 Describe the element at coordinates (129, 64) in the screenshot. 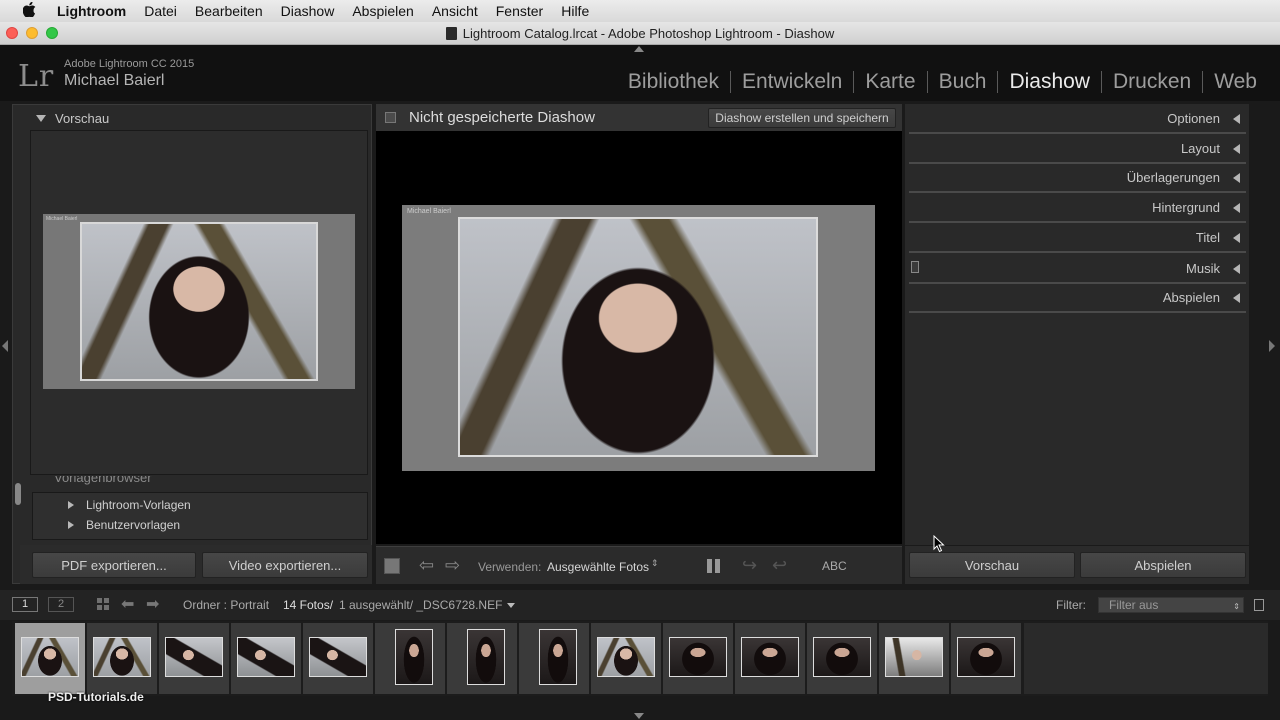

I see `product-name: Adobe Lightroom CC 2015` at that location.